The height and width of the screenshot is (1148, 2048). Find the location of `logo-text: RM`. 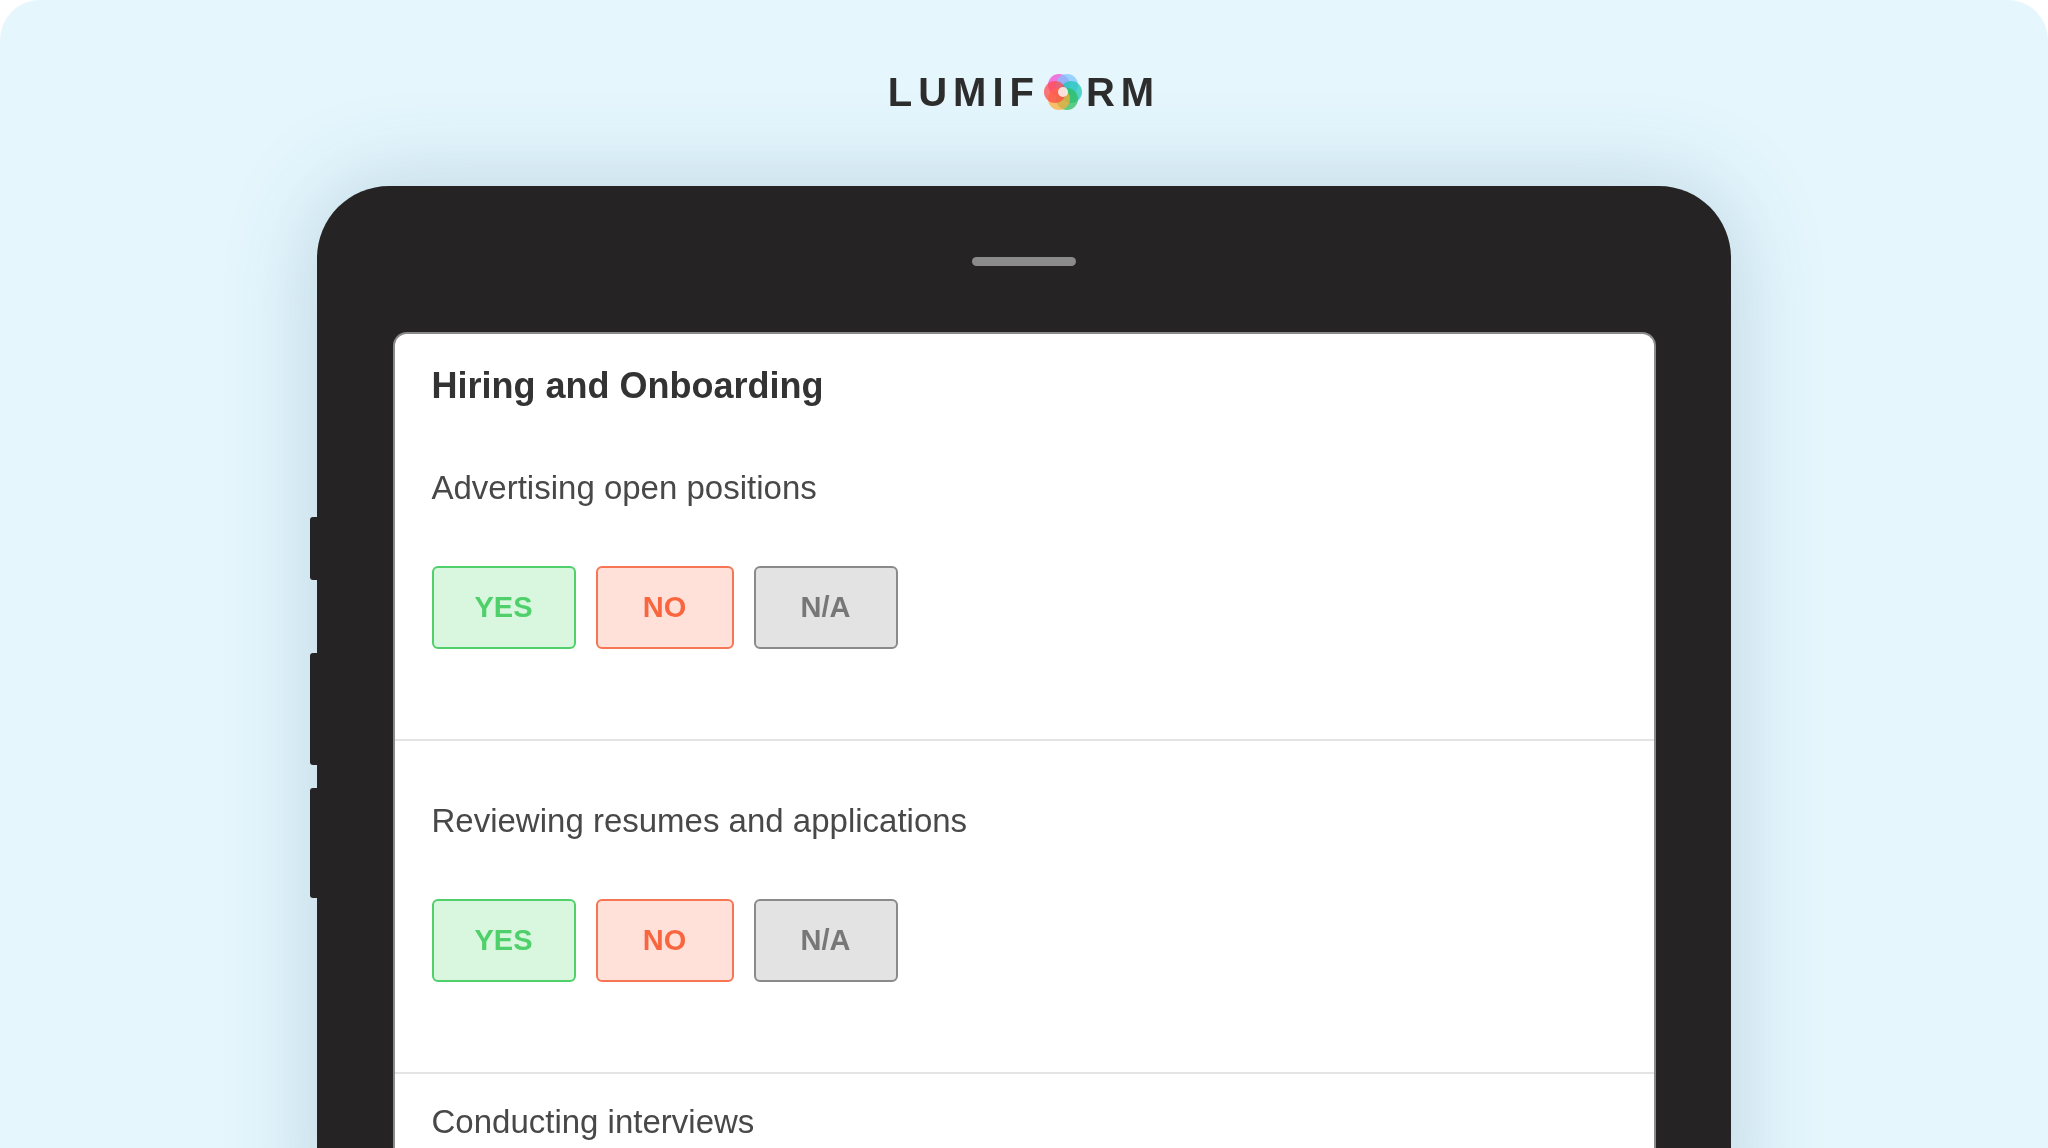

logo-text: RM is located at coordinates (1123, 92).